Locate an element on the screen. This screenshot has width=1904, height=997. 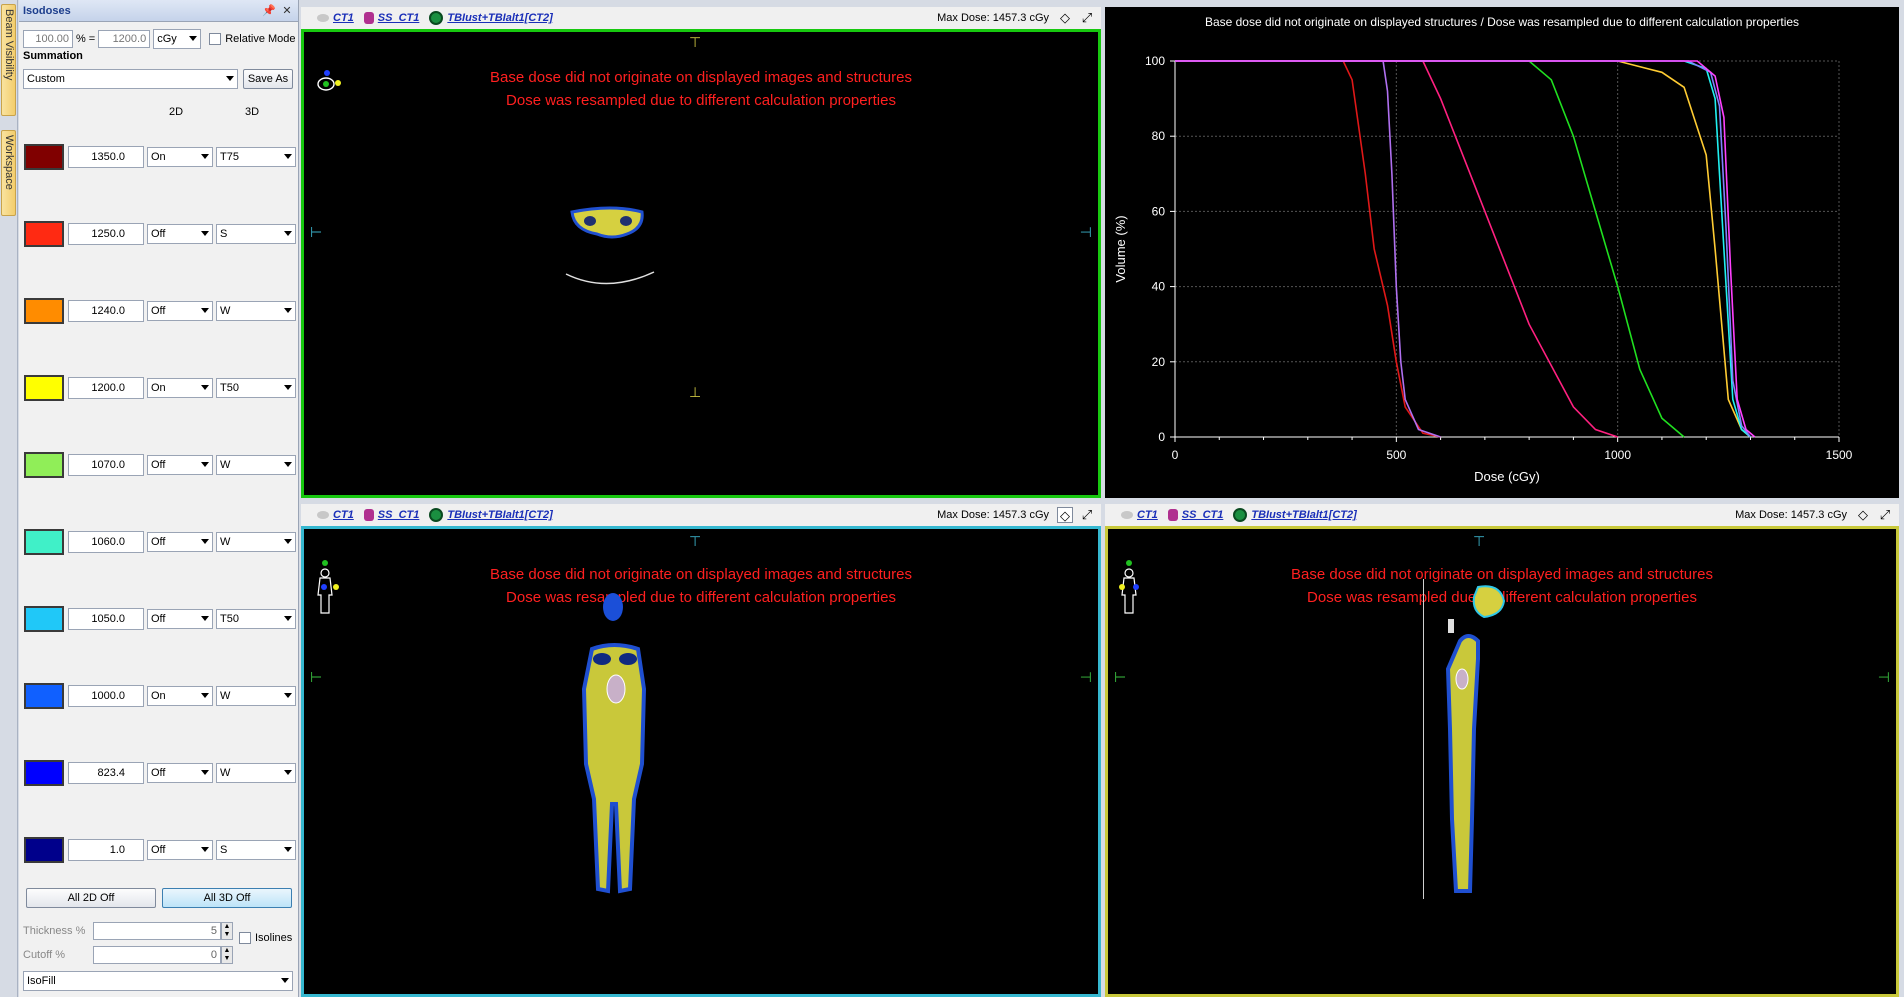
tab-workspace: Workspace is located at coordinates (8, 173).